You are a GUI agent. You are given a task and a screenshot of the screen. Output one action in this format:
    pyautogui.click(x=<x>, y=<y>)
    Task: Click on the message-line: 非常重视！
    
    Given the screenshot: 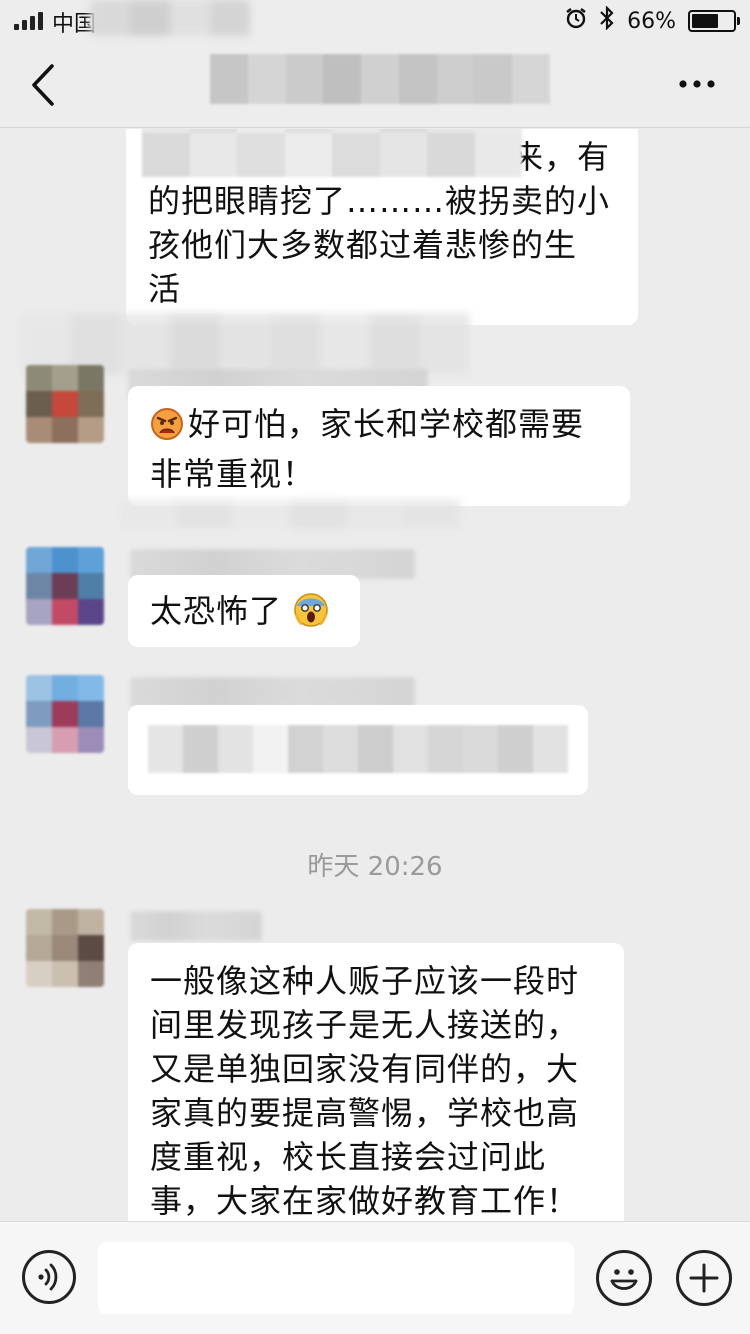 What is the action you would take?
    pyautogui.click(x=233, y=474)
    